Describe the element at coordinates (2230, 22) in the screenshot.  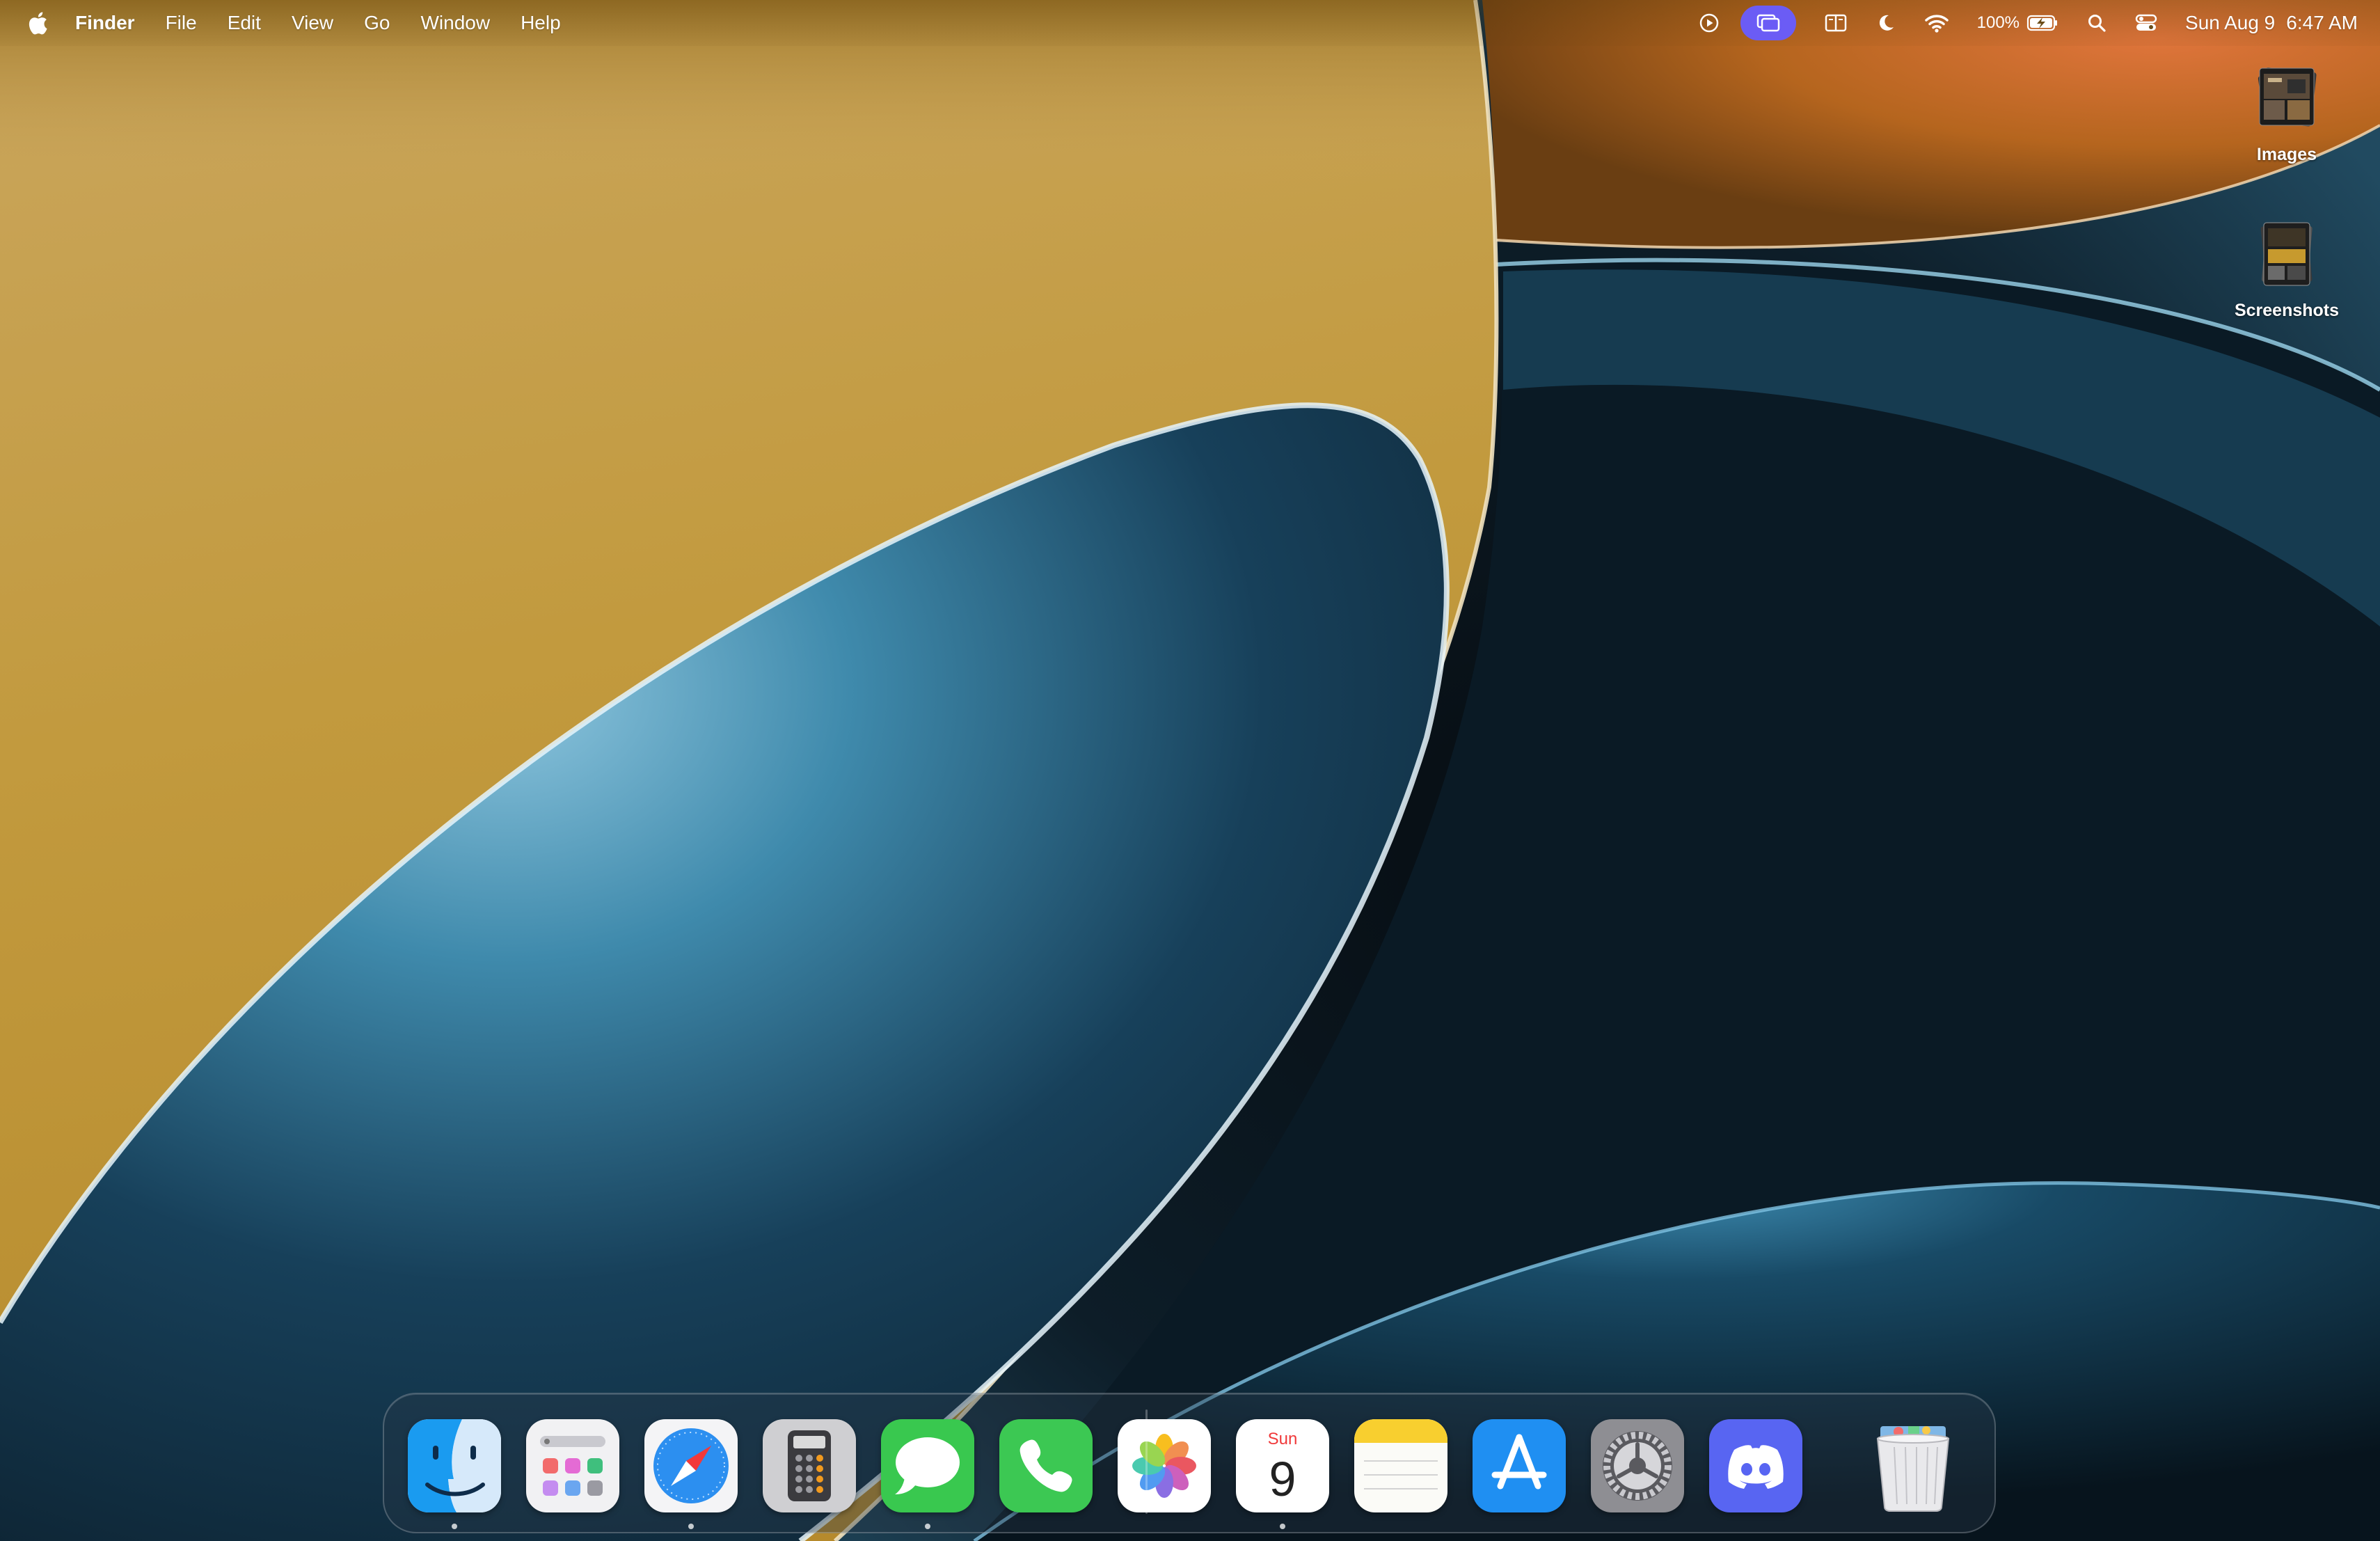
I see `clock-date: Sun Aug 9` at that location.